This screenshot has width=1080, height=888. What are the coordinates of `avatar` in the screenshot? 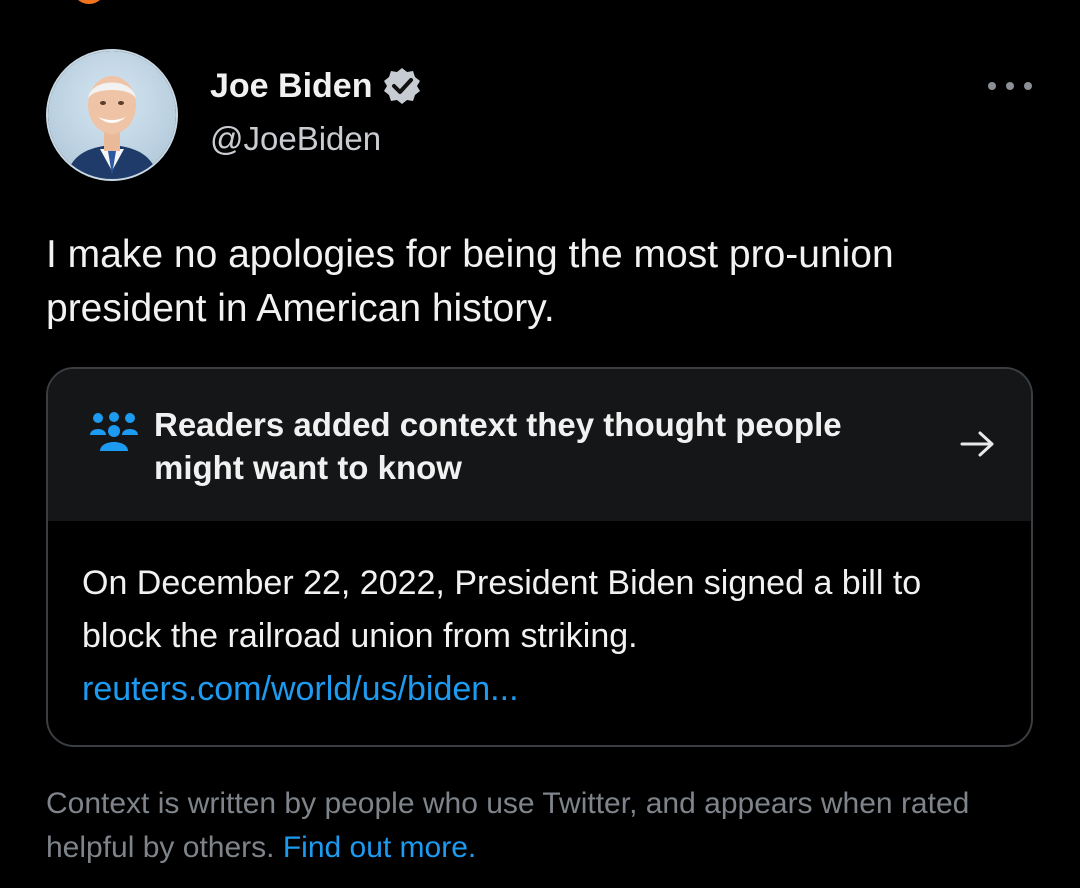 It's located at (112, 115).